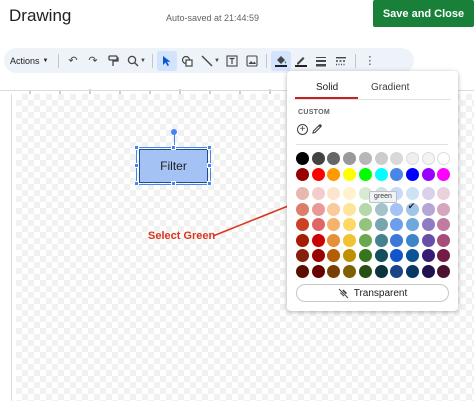  I want to click on paint-format-icon, so click(113, 61).